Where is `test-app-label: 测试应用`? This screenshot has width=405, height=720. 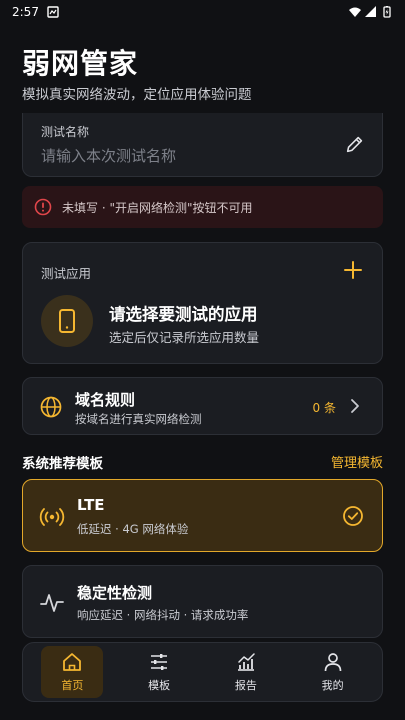
test-app-label: 测试应用 is located at coordinates (66, 273).